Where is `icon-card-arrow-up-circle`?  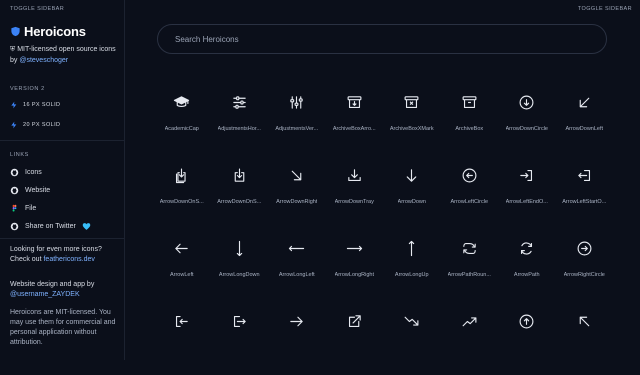
icon-card-arrow-up-circle is located at coordinates (527, 338).